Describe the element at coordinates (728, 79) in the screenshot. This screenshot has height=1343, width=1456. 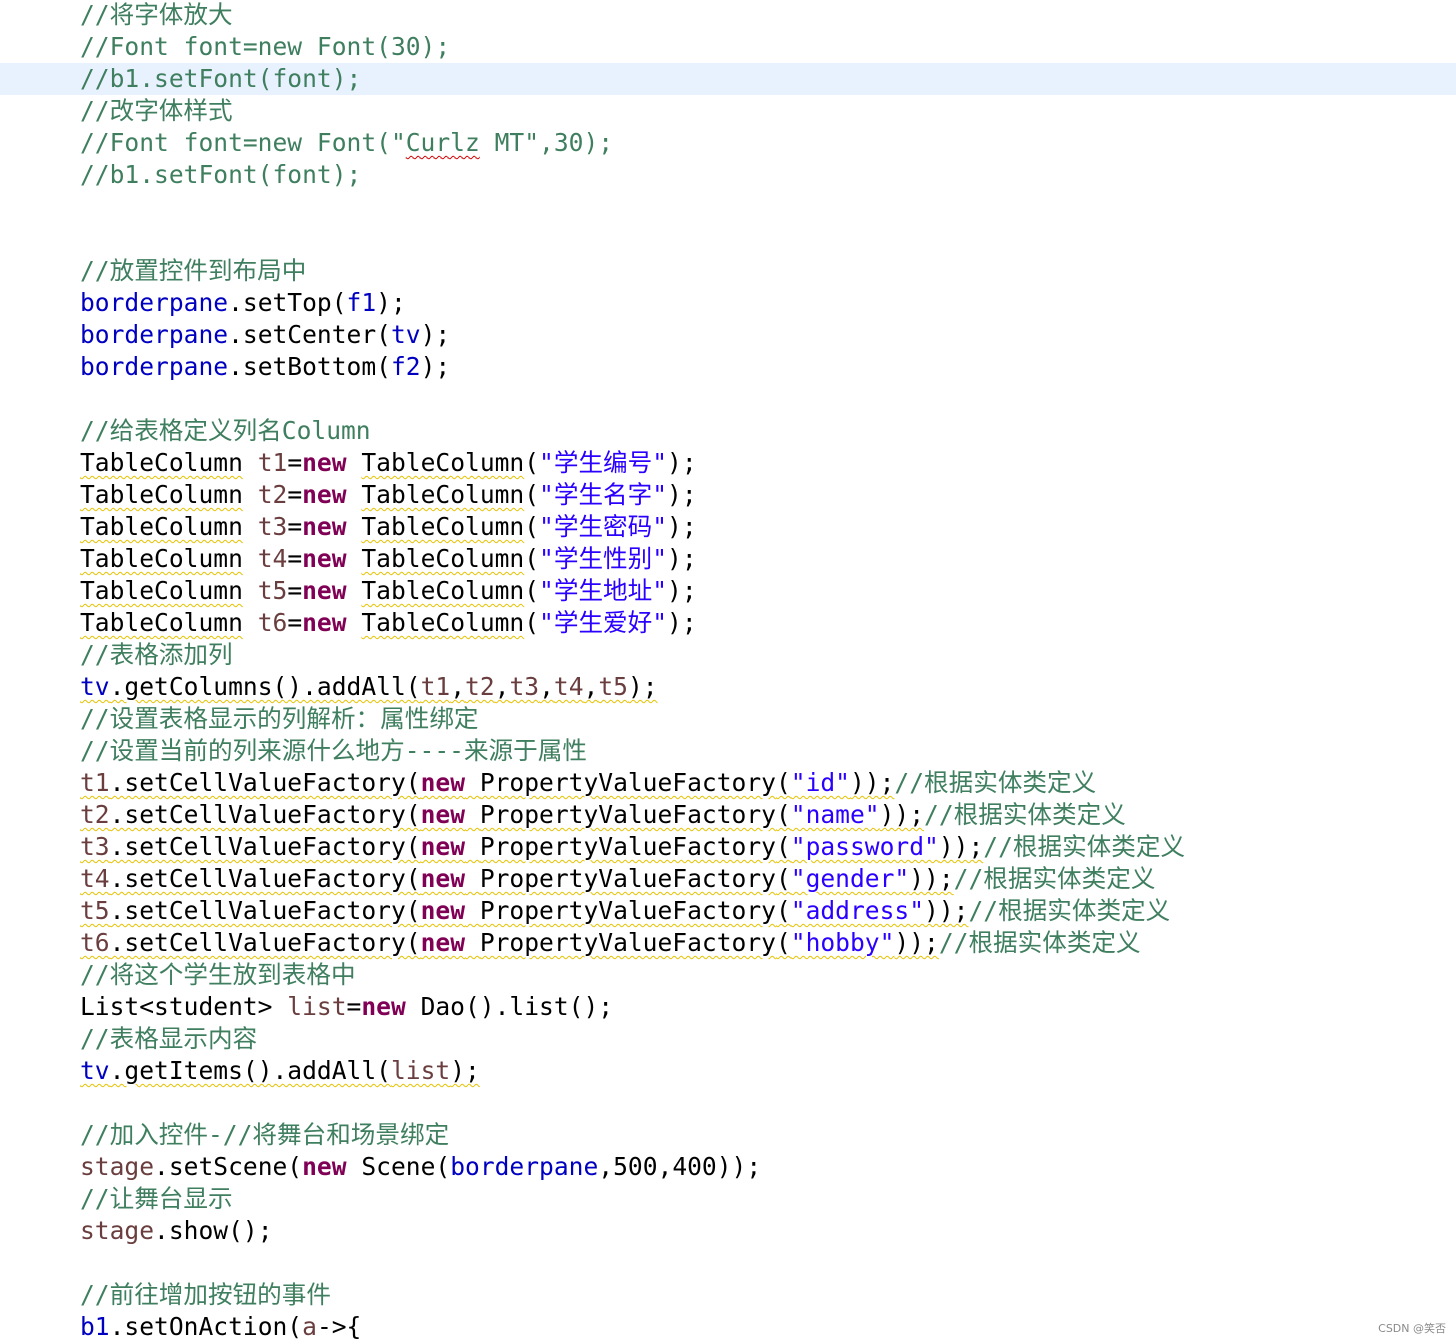
I see `current-code-line: //b1.setFont(font);` at that location.